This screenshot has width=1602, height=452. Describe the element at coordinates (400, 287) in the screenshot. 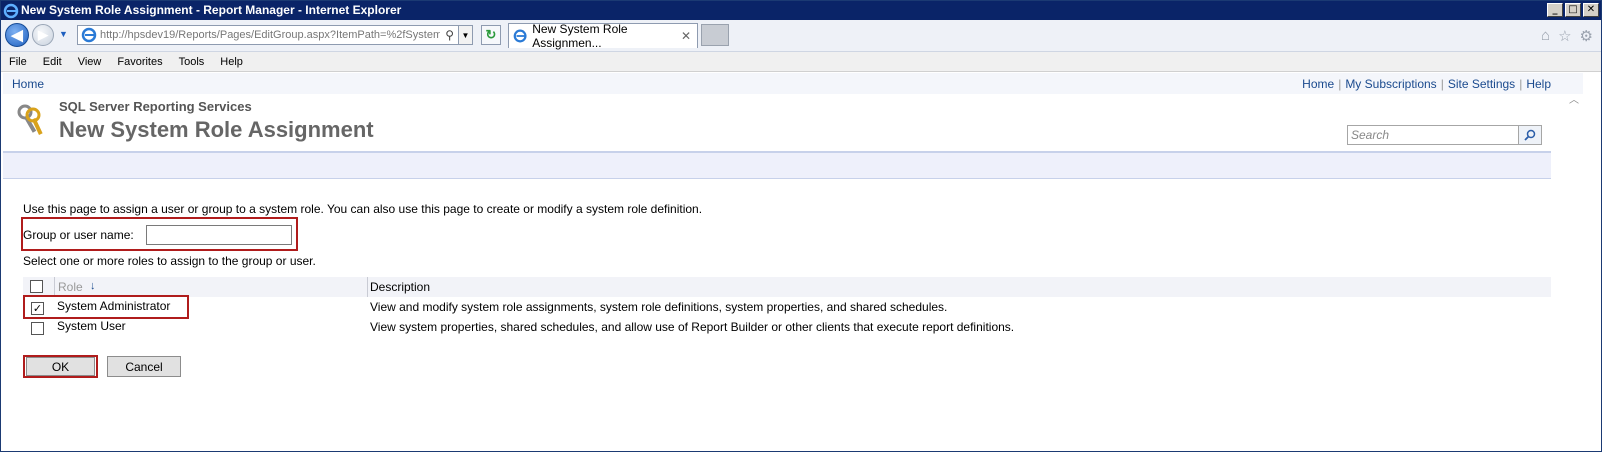

I see `description-column-header: Description` at that location.